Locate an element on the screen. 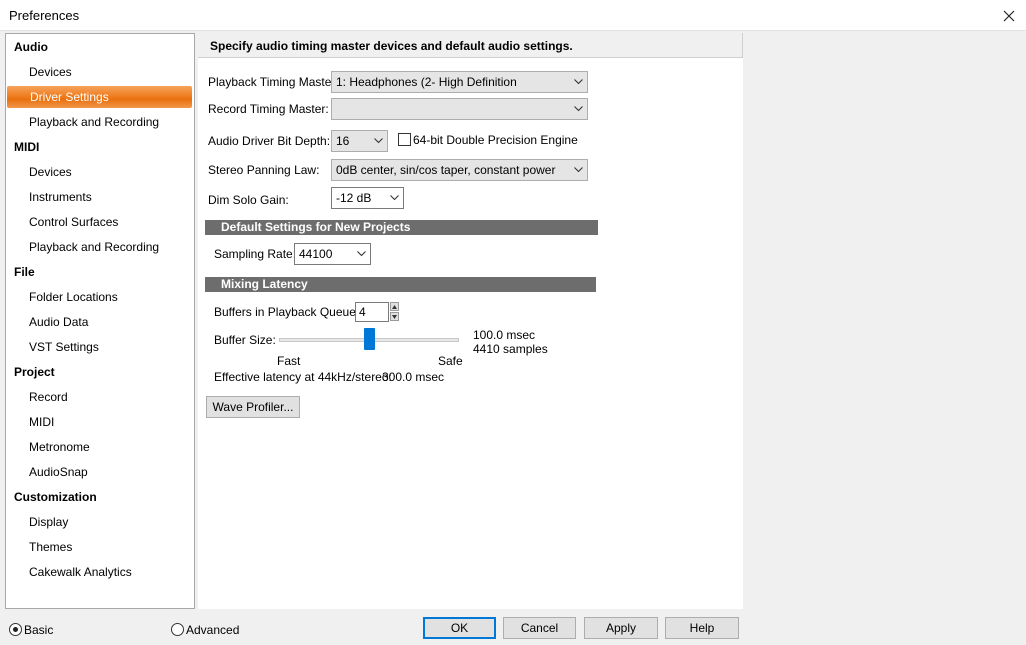 The height and width of the screenshot is (645, 1026). sampling-rate-value: 44100 is located at coordinates (316, 254).